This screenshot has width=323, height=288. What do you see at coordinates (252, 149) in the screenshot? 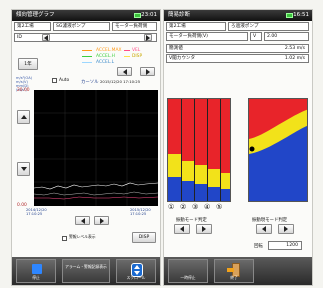
I see `measurement-point` at bounding box center [252, 149].